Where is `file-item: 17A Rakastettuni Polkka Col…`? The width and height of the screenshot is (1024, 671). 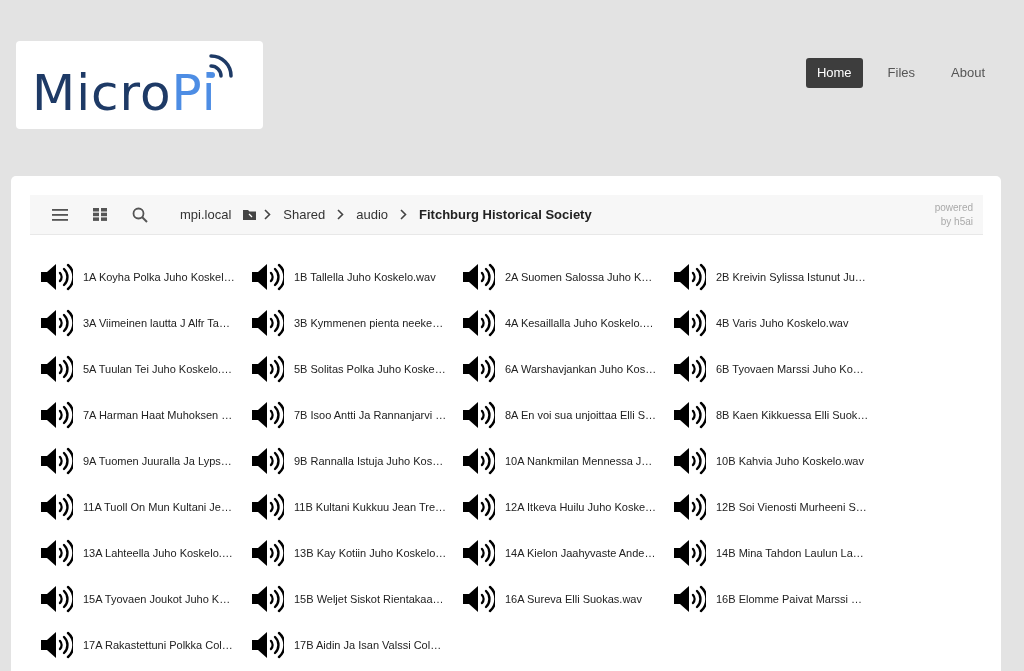
file-item: 17A Rakastettuni Polkka Col… is located at coordinates (146, 645).